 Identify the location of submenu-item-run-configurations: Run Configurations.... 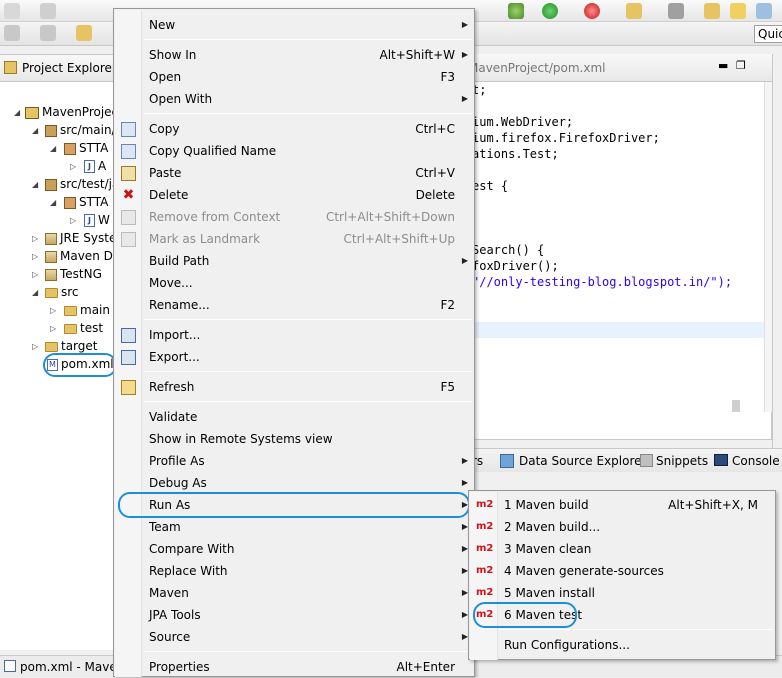
(623, 645).